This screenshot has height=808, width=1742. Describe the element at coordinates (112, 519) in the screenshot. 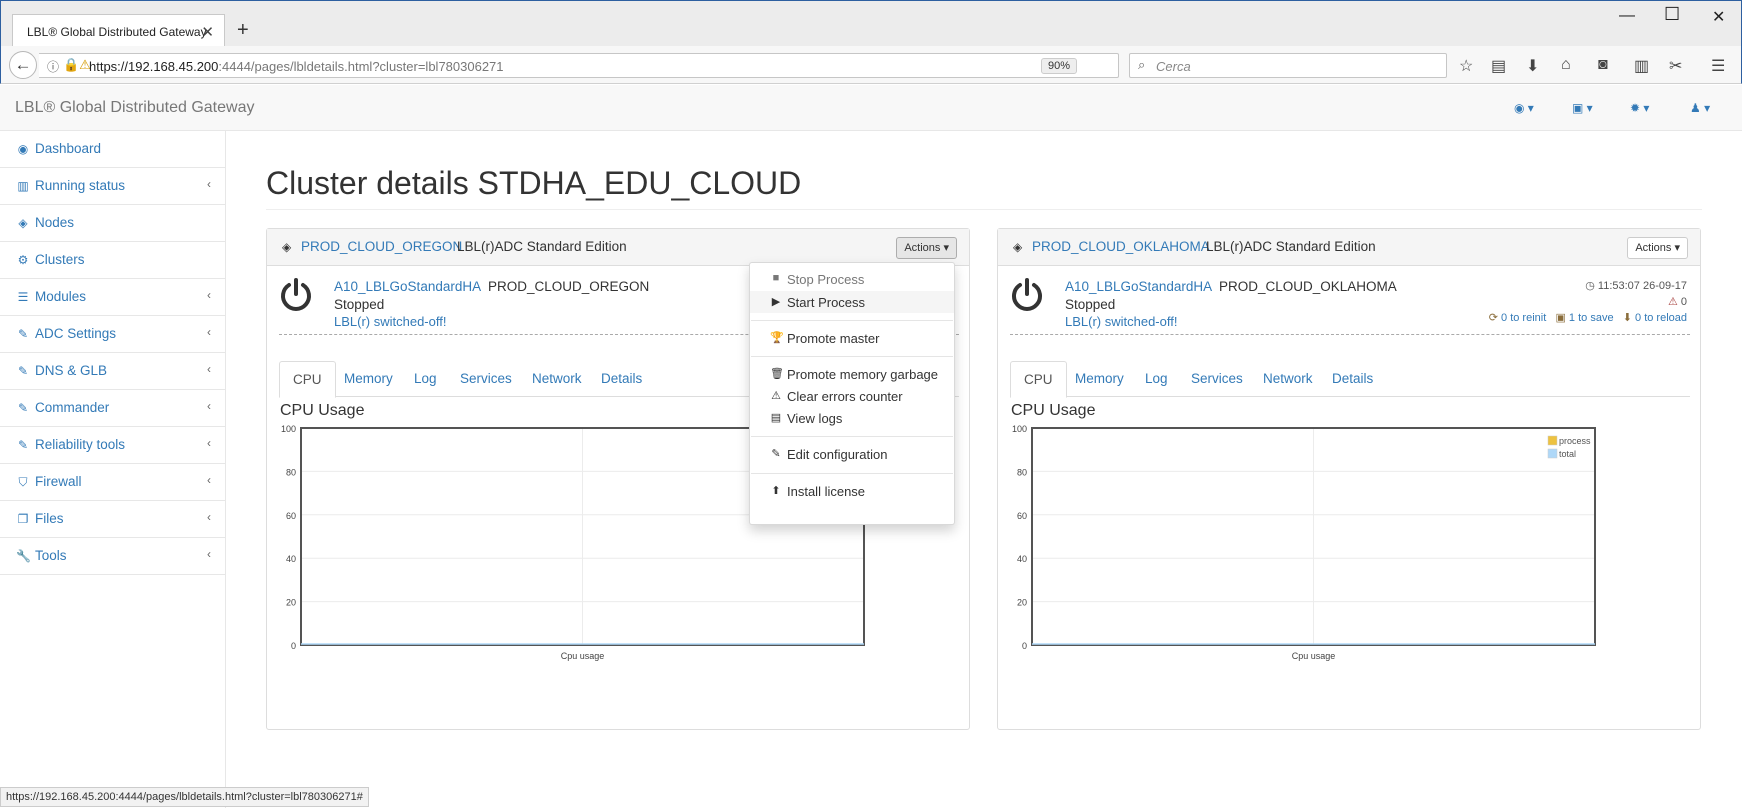

I see `sidebar-item-files: ❐ Files ‹` at that location.